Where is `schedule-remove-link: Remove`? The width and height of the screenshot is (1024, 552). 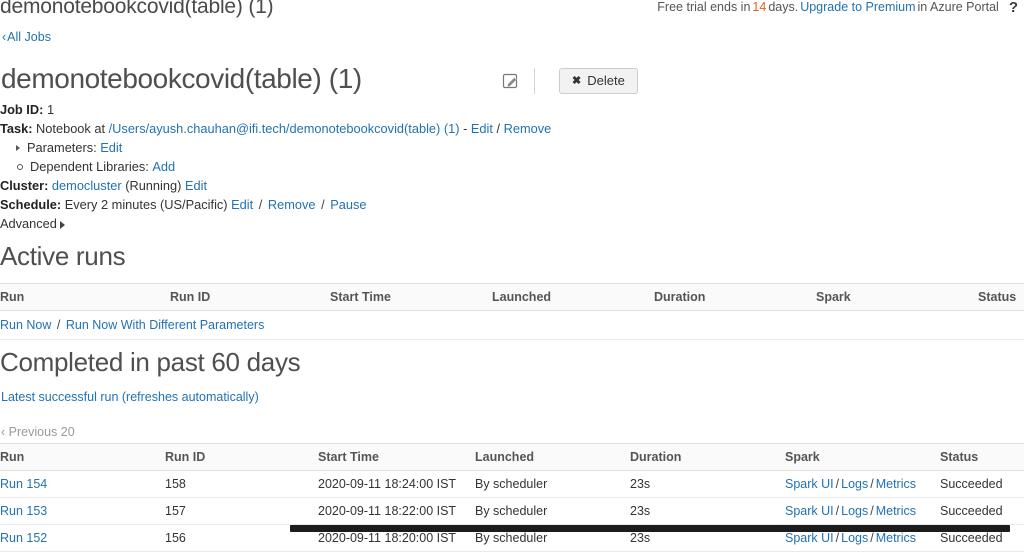 schedule-remove-link: Remove is located at coordinates (292, 204).